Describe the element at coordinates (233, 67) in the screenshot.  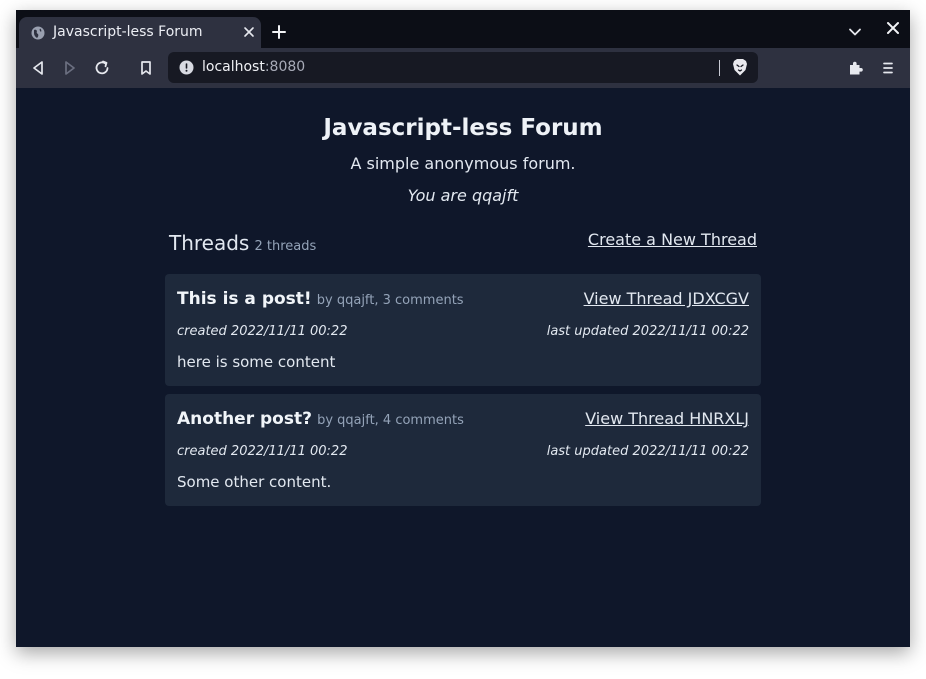
I see `url-host: localhost` at that location.